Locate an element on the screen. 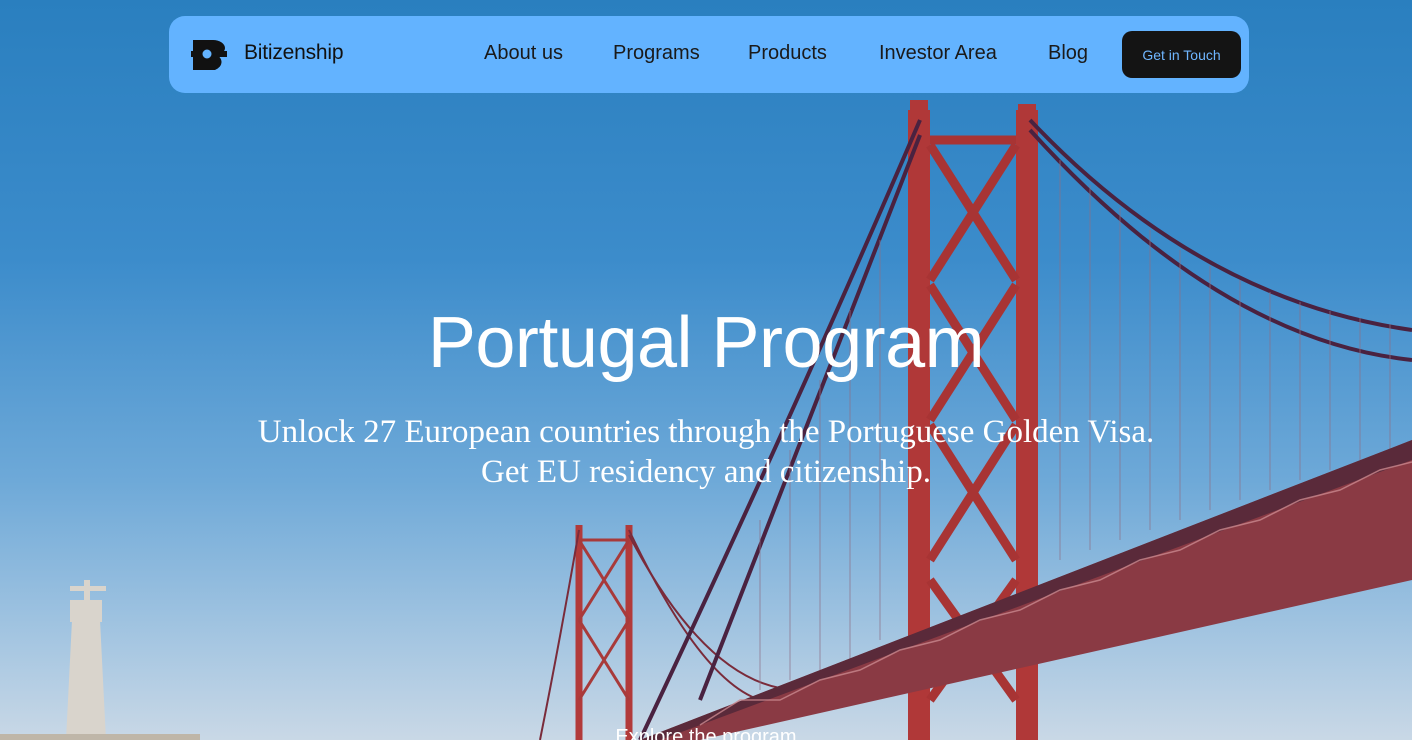 The image size is (1412, 740). hero-title: Portugal Program is located at coordinates (706, 343).